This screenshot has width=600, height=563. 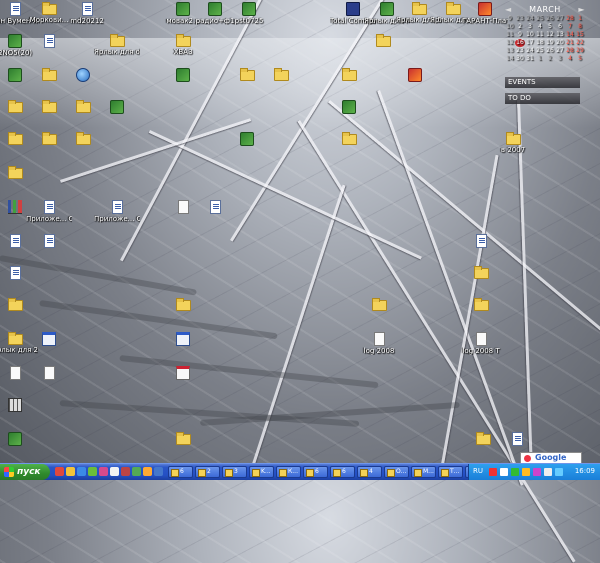 I want to click on next-month-button: ►, so click(x=581, y=9).